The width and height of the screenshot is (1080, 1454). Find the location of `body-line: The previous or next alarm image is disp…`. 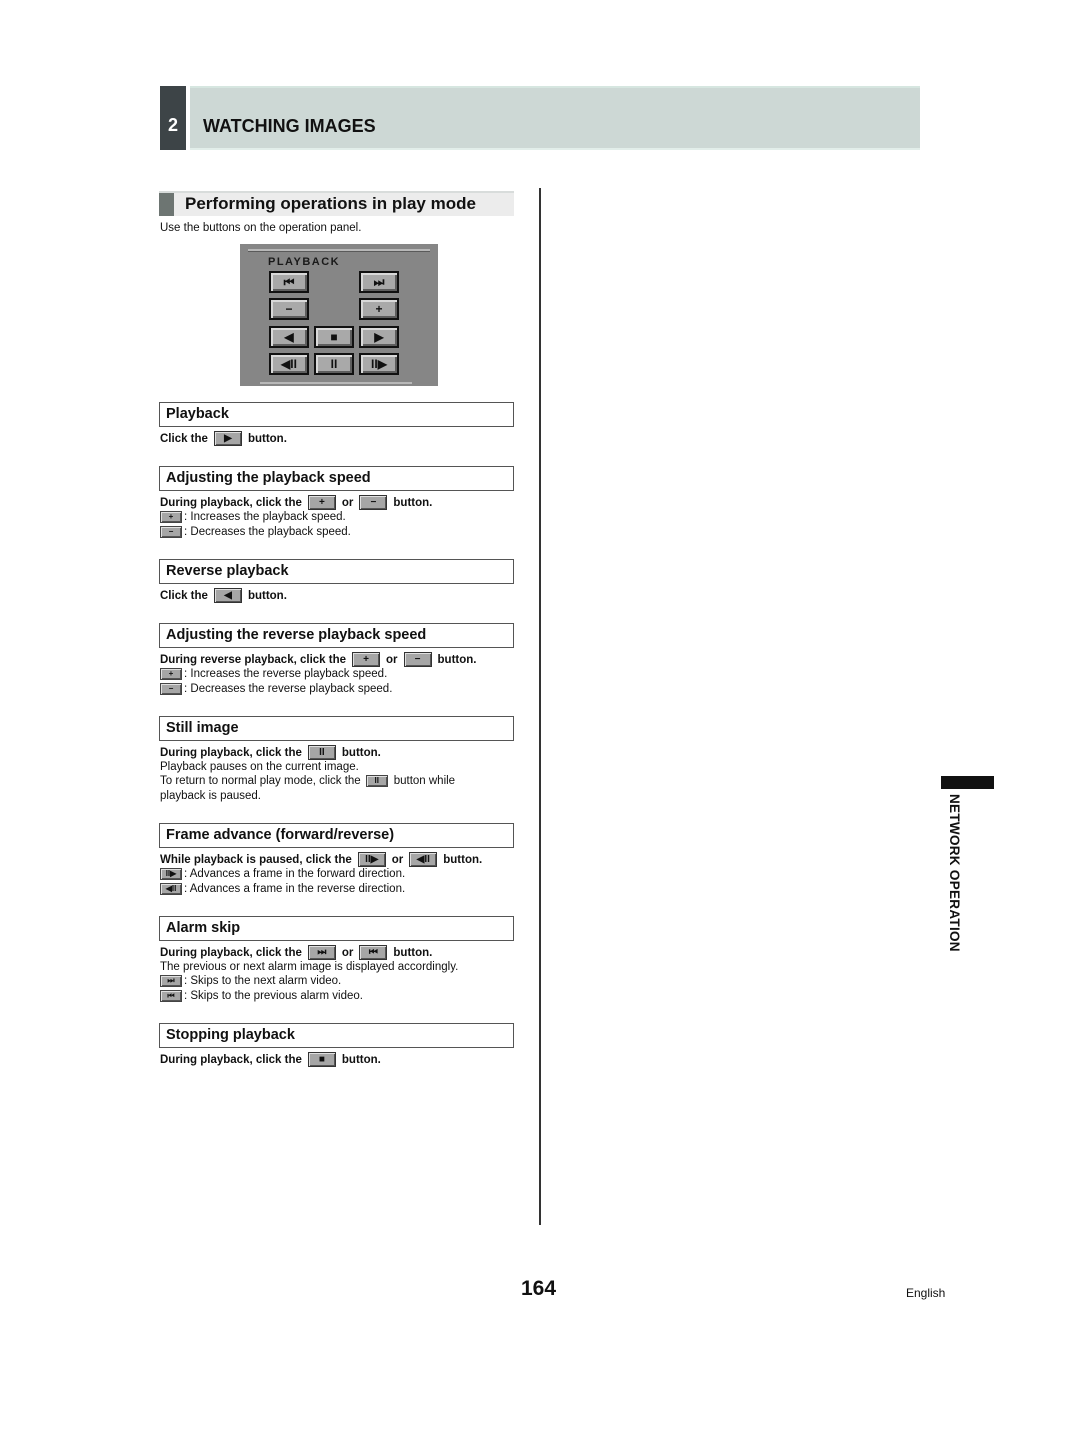

body-line: The previous or next alarm image is disp… is located at coordinates (309, 967).